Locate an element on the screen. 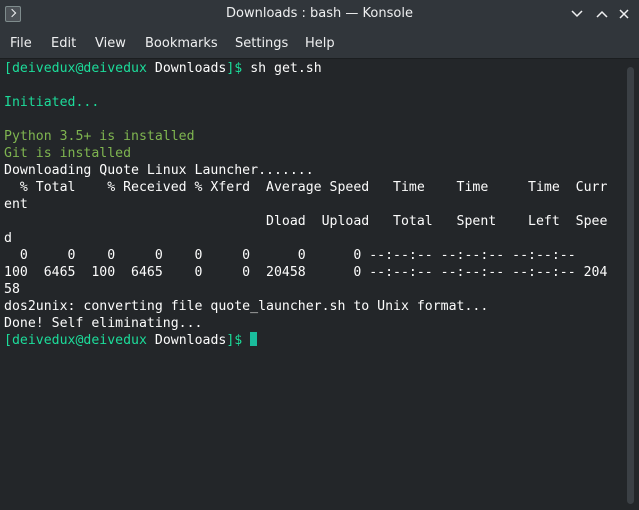  output-curl-header-2: Dload Upload Total Spent Left Spee is located at coordinates (306, 221).